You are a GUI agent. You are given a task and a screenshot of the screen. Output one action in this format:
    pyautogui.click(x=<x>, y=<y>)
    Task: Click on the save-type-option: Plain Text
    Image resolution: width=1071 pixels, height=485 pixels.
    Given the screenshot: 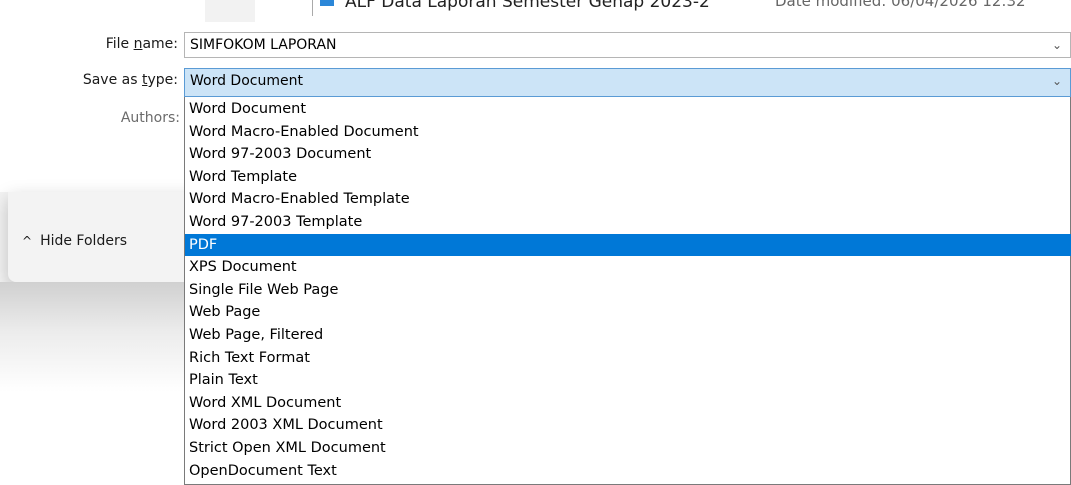 What is the action you would take?
    pyautogui.click(x=628, y=380)
    